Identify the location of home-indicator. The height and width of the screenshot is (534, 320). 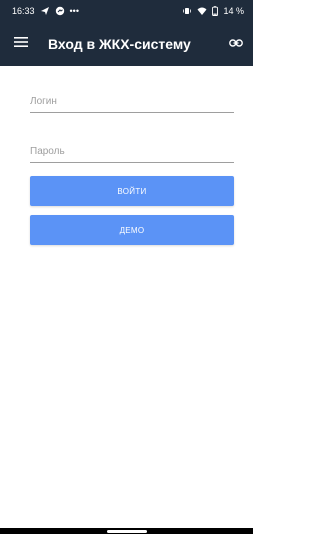
(127, 531).